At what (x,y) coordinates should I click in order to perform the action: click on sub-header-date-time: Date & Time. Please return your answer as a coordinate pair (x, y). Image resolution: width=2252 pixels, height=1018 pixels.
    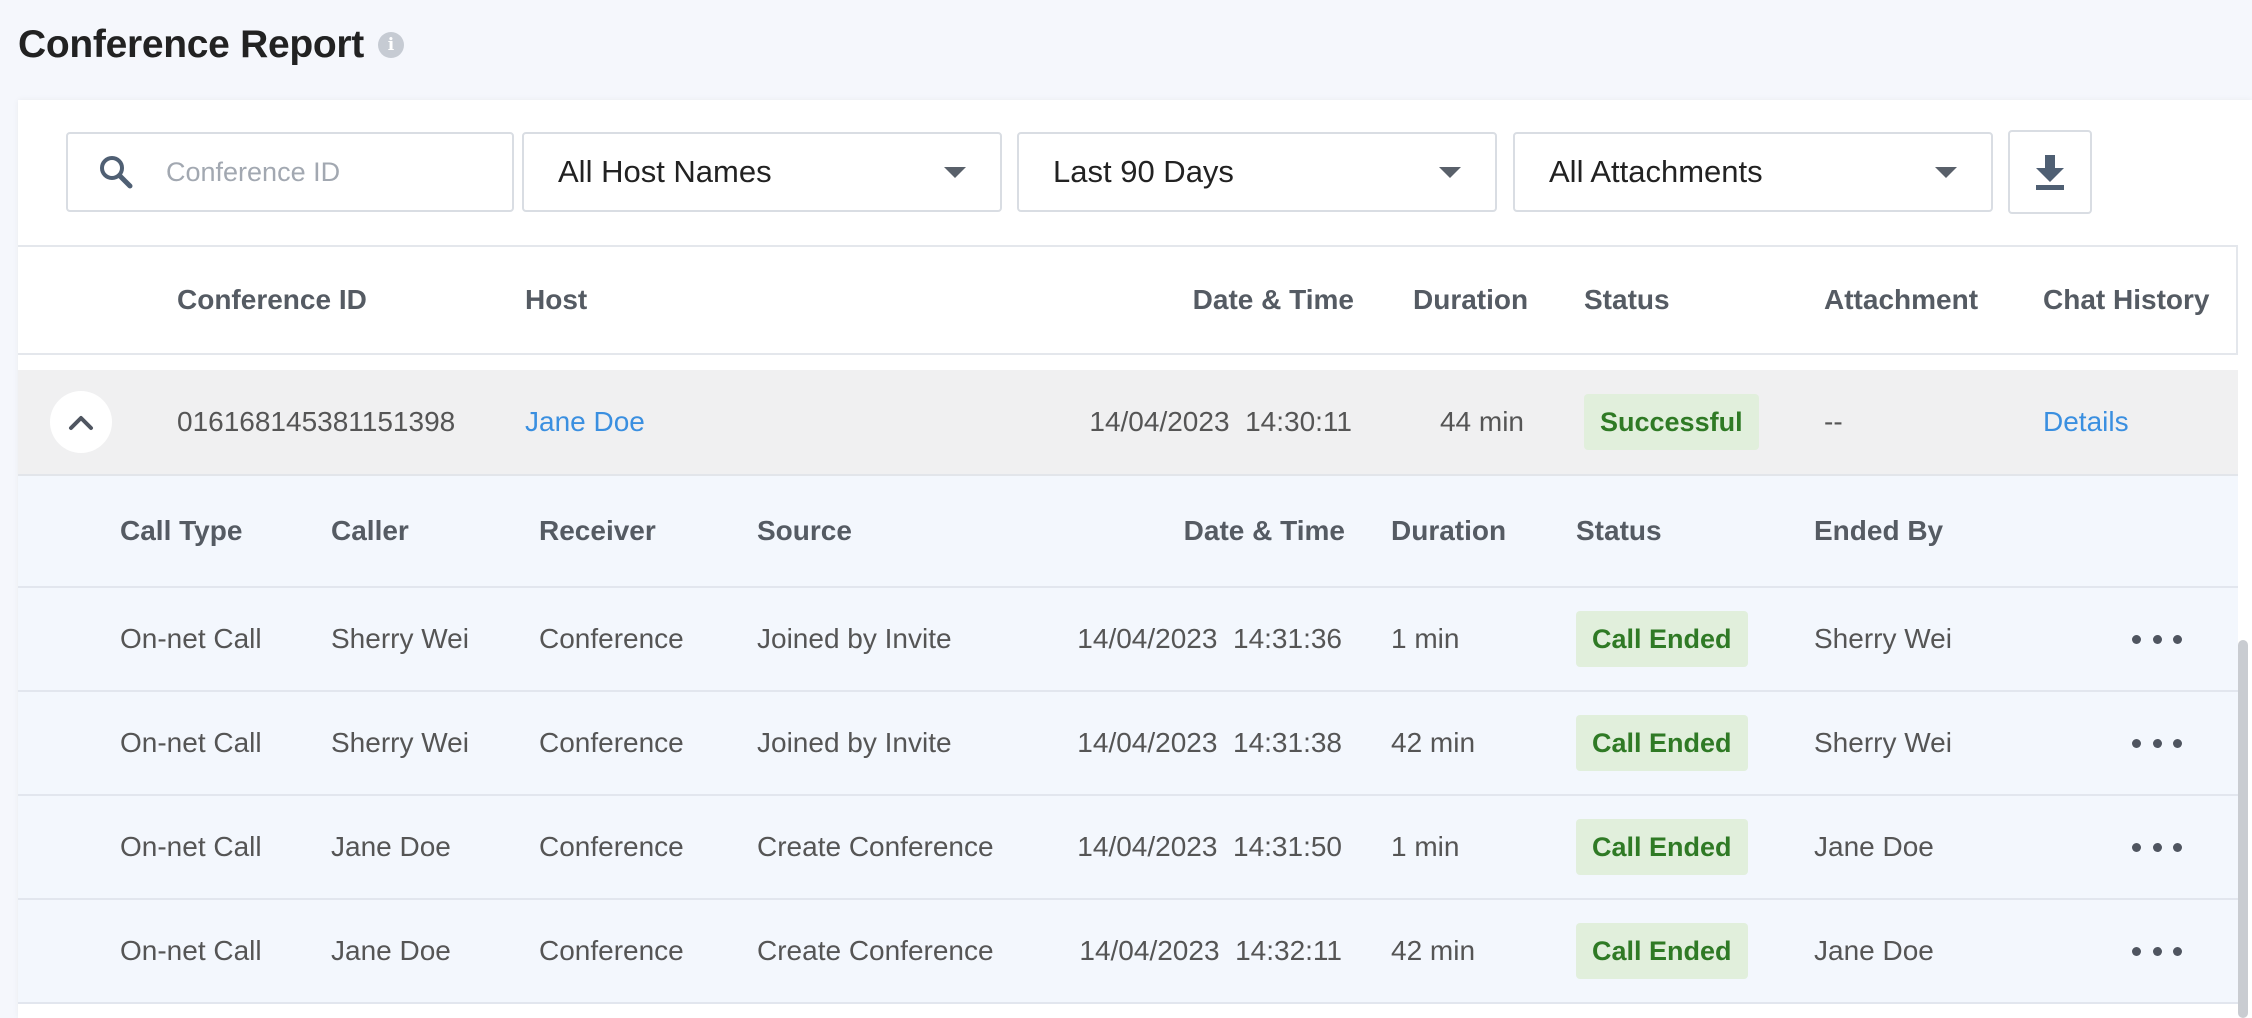
    Looking at the image, I should click on (1264, 530).